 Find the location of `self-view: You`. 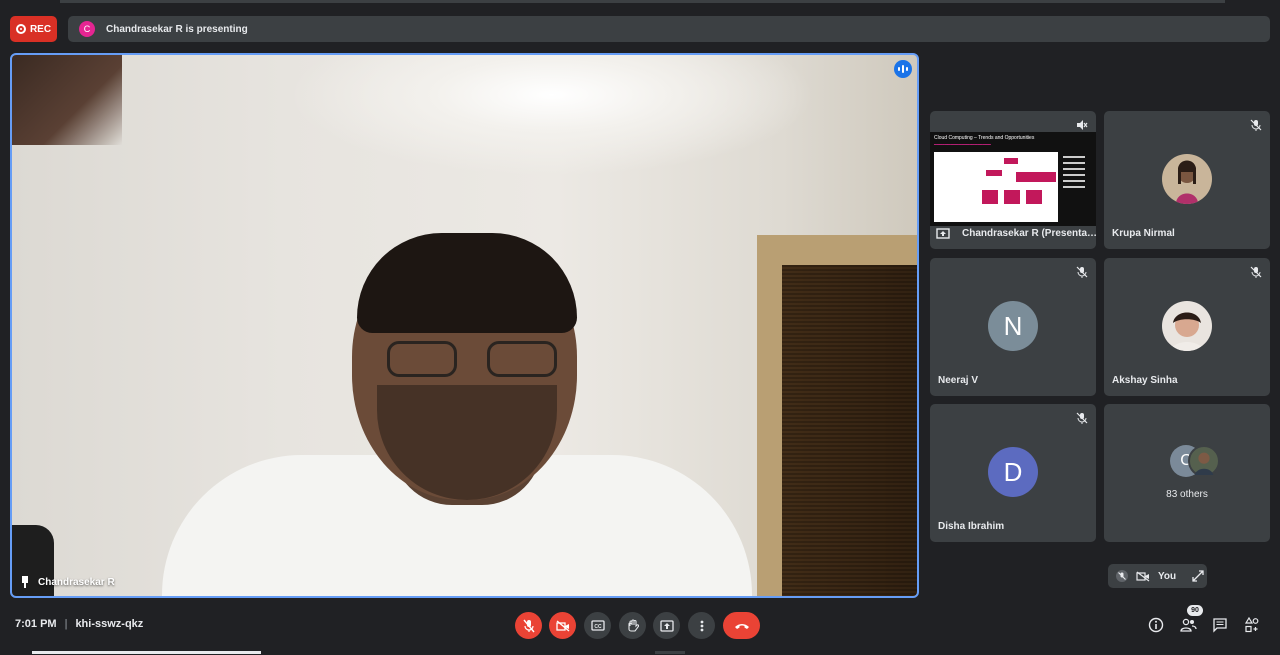

self-view: You is located at coordinates (1157, 576).